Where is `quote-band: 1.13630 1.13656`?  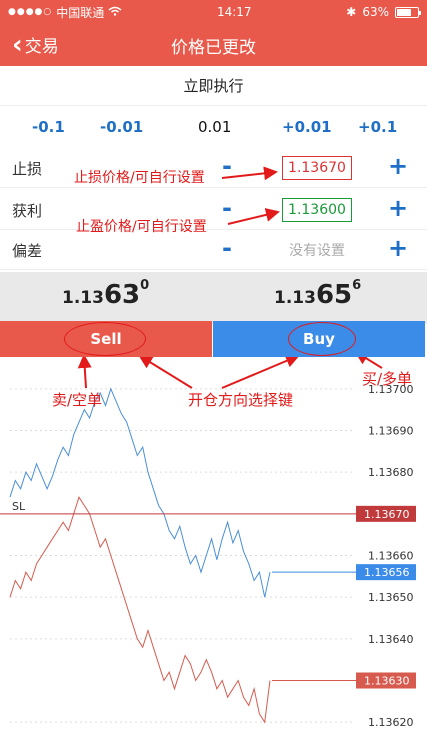
quote-band: 1.13630 1.13656 is located at coordinates (213, 298).